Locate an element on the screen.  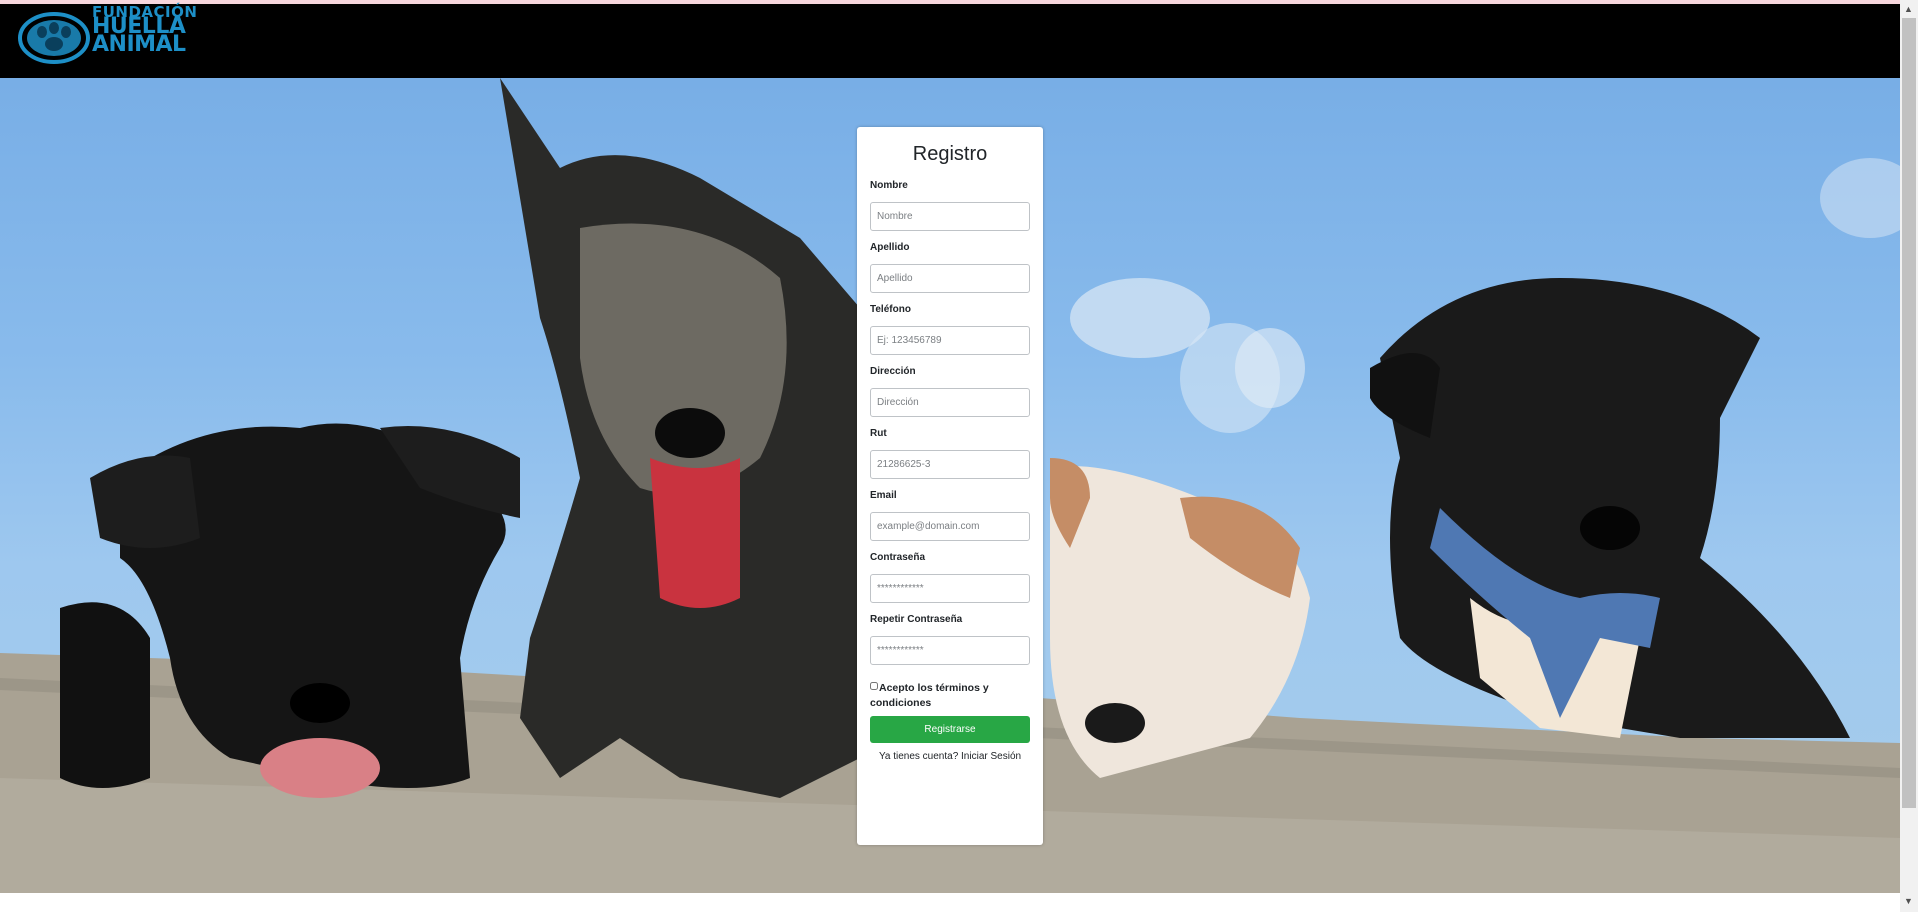
brand-line-3: ANIMAL is located at coordinates (139, 45).